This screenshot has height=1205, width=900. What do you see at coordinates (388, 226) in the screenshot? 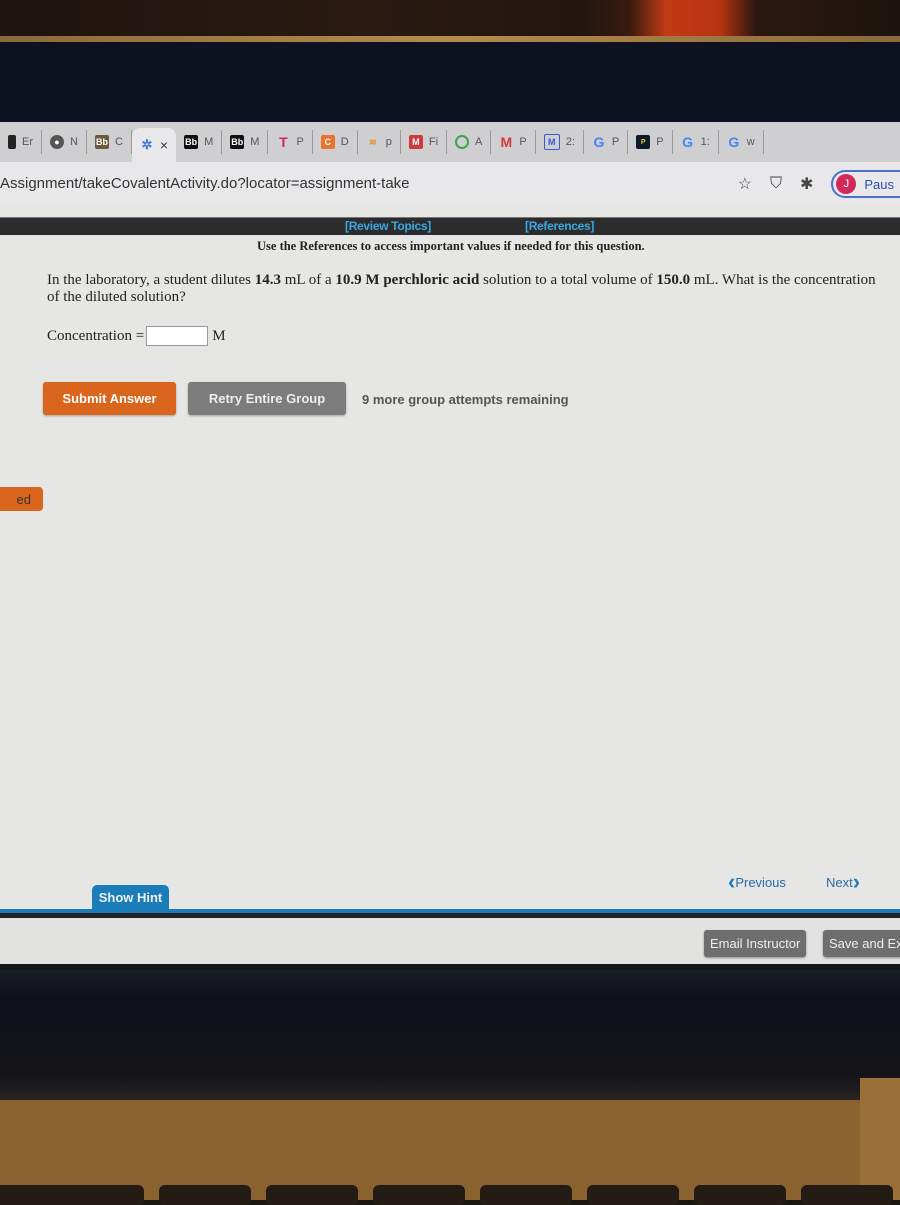
I see `review-topics-link: [Review Topics]` at bounding box center [388, 226].